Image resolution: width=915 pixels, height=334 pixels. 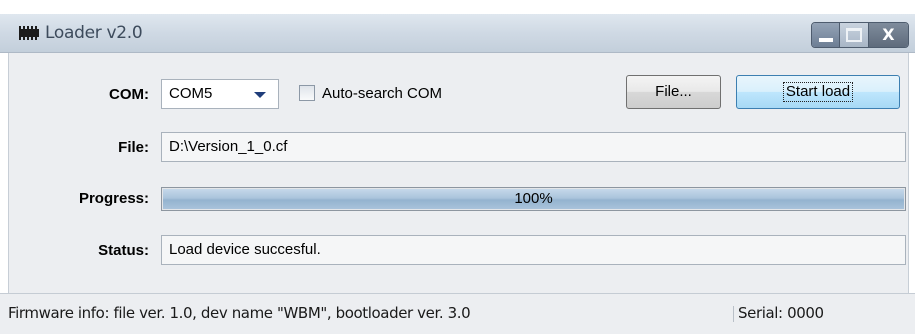 I want to click on serial-info: Serial: 0000, so click(x=781, y=313).